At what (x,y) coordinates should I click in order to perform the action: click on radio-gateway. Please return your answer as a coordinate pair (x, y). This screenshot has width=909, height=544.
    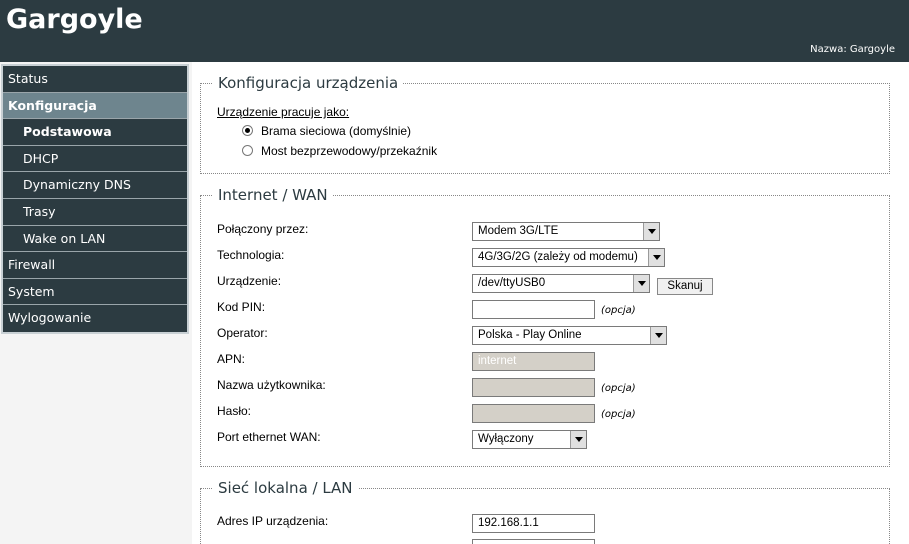
    Looking at the image, I should click on (247, 130).